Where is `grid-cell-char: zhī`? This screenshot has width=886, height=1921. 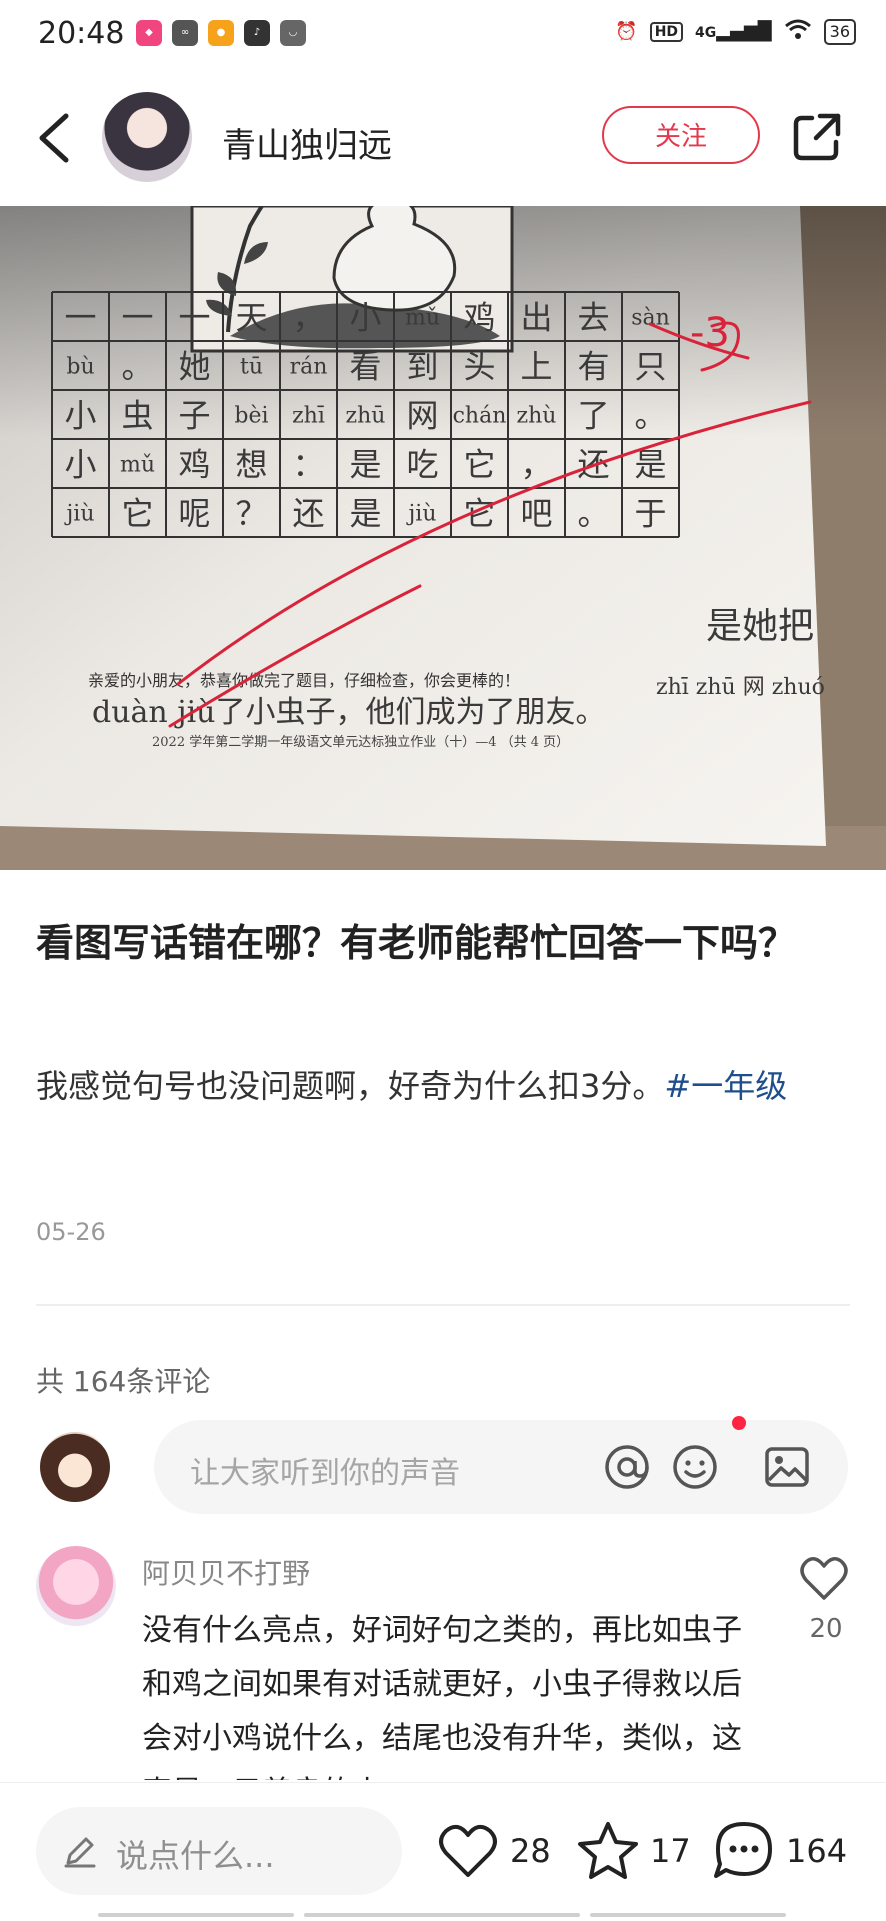 grid-cell-char: zhī is located at coordinates (308, 416).